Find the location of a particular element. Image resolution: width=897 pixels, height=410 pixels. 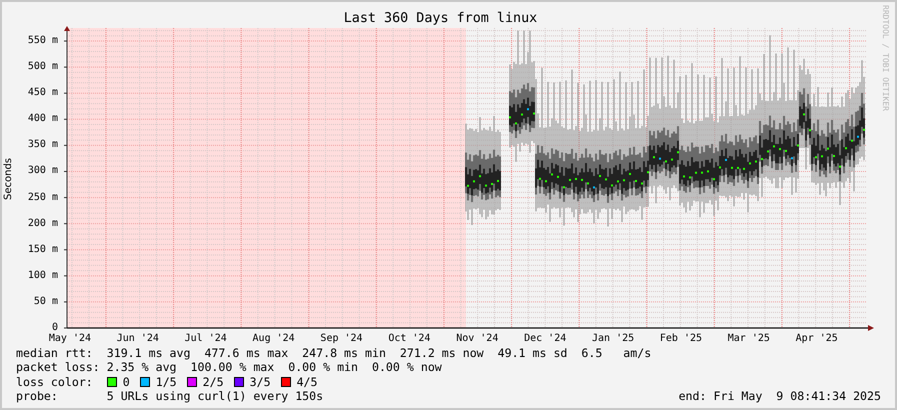

end-time: end: Fri May 9 08:41:34 2025 is located at coordinates (779, 396).